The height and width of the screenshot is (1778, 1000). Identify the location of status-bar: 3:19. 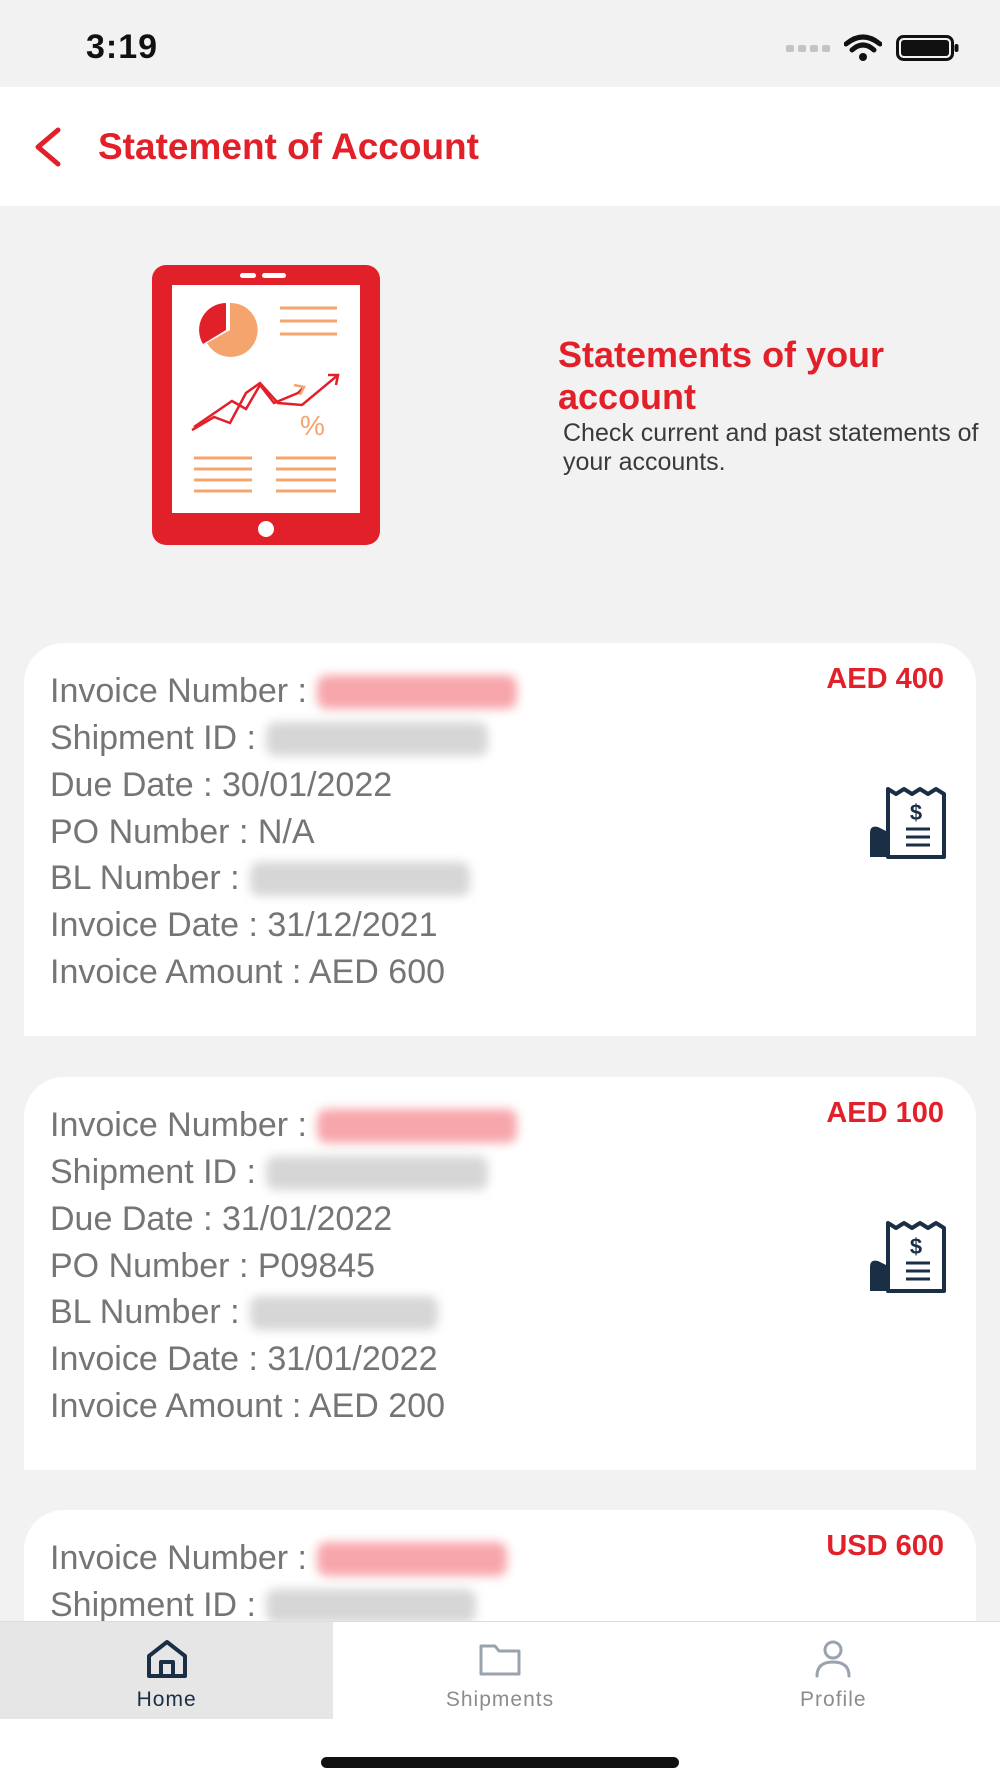
(500, 43).